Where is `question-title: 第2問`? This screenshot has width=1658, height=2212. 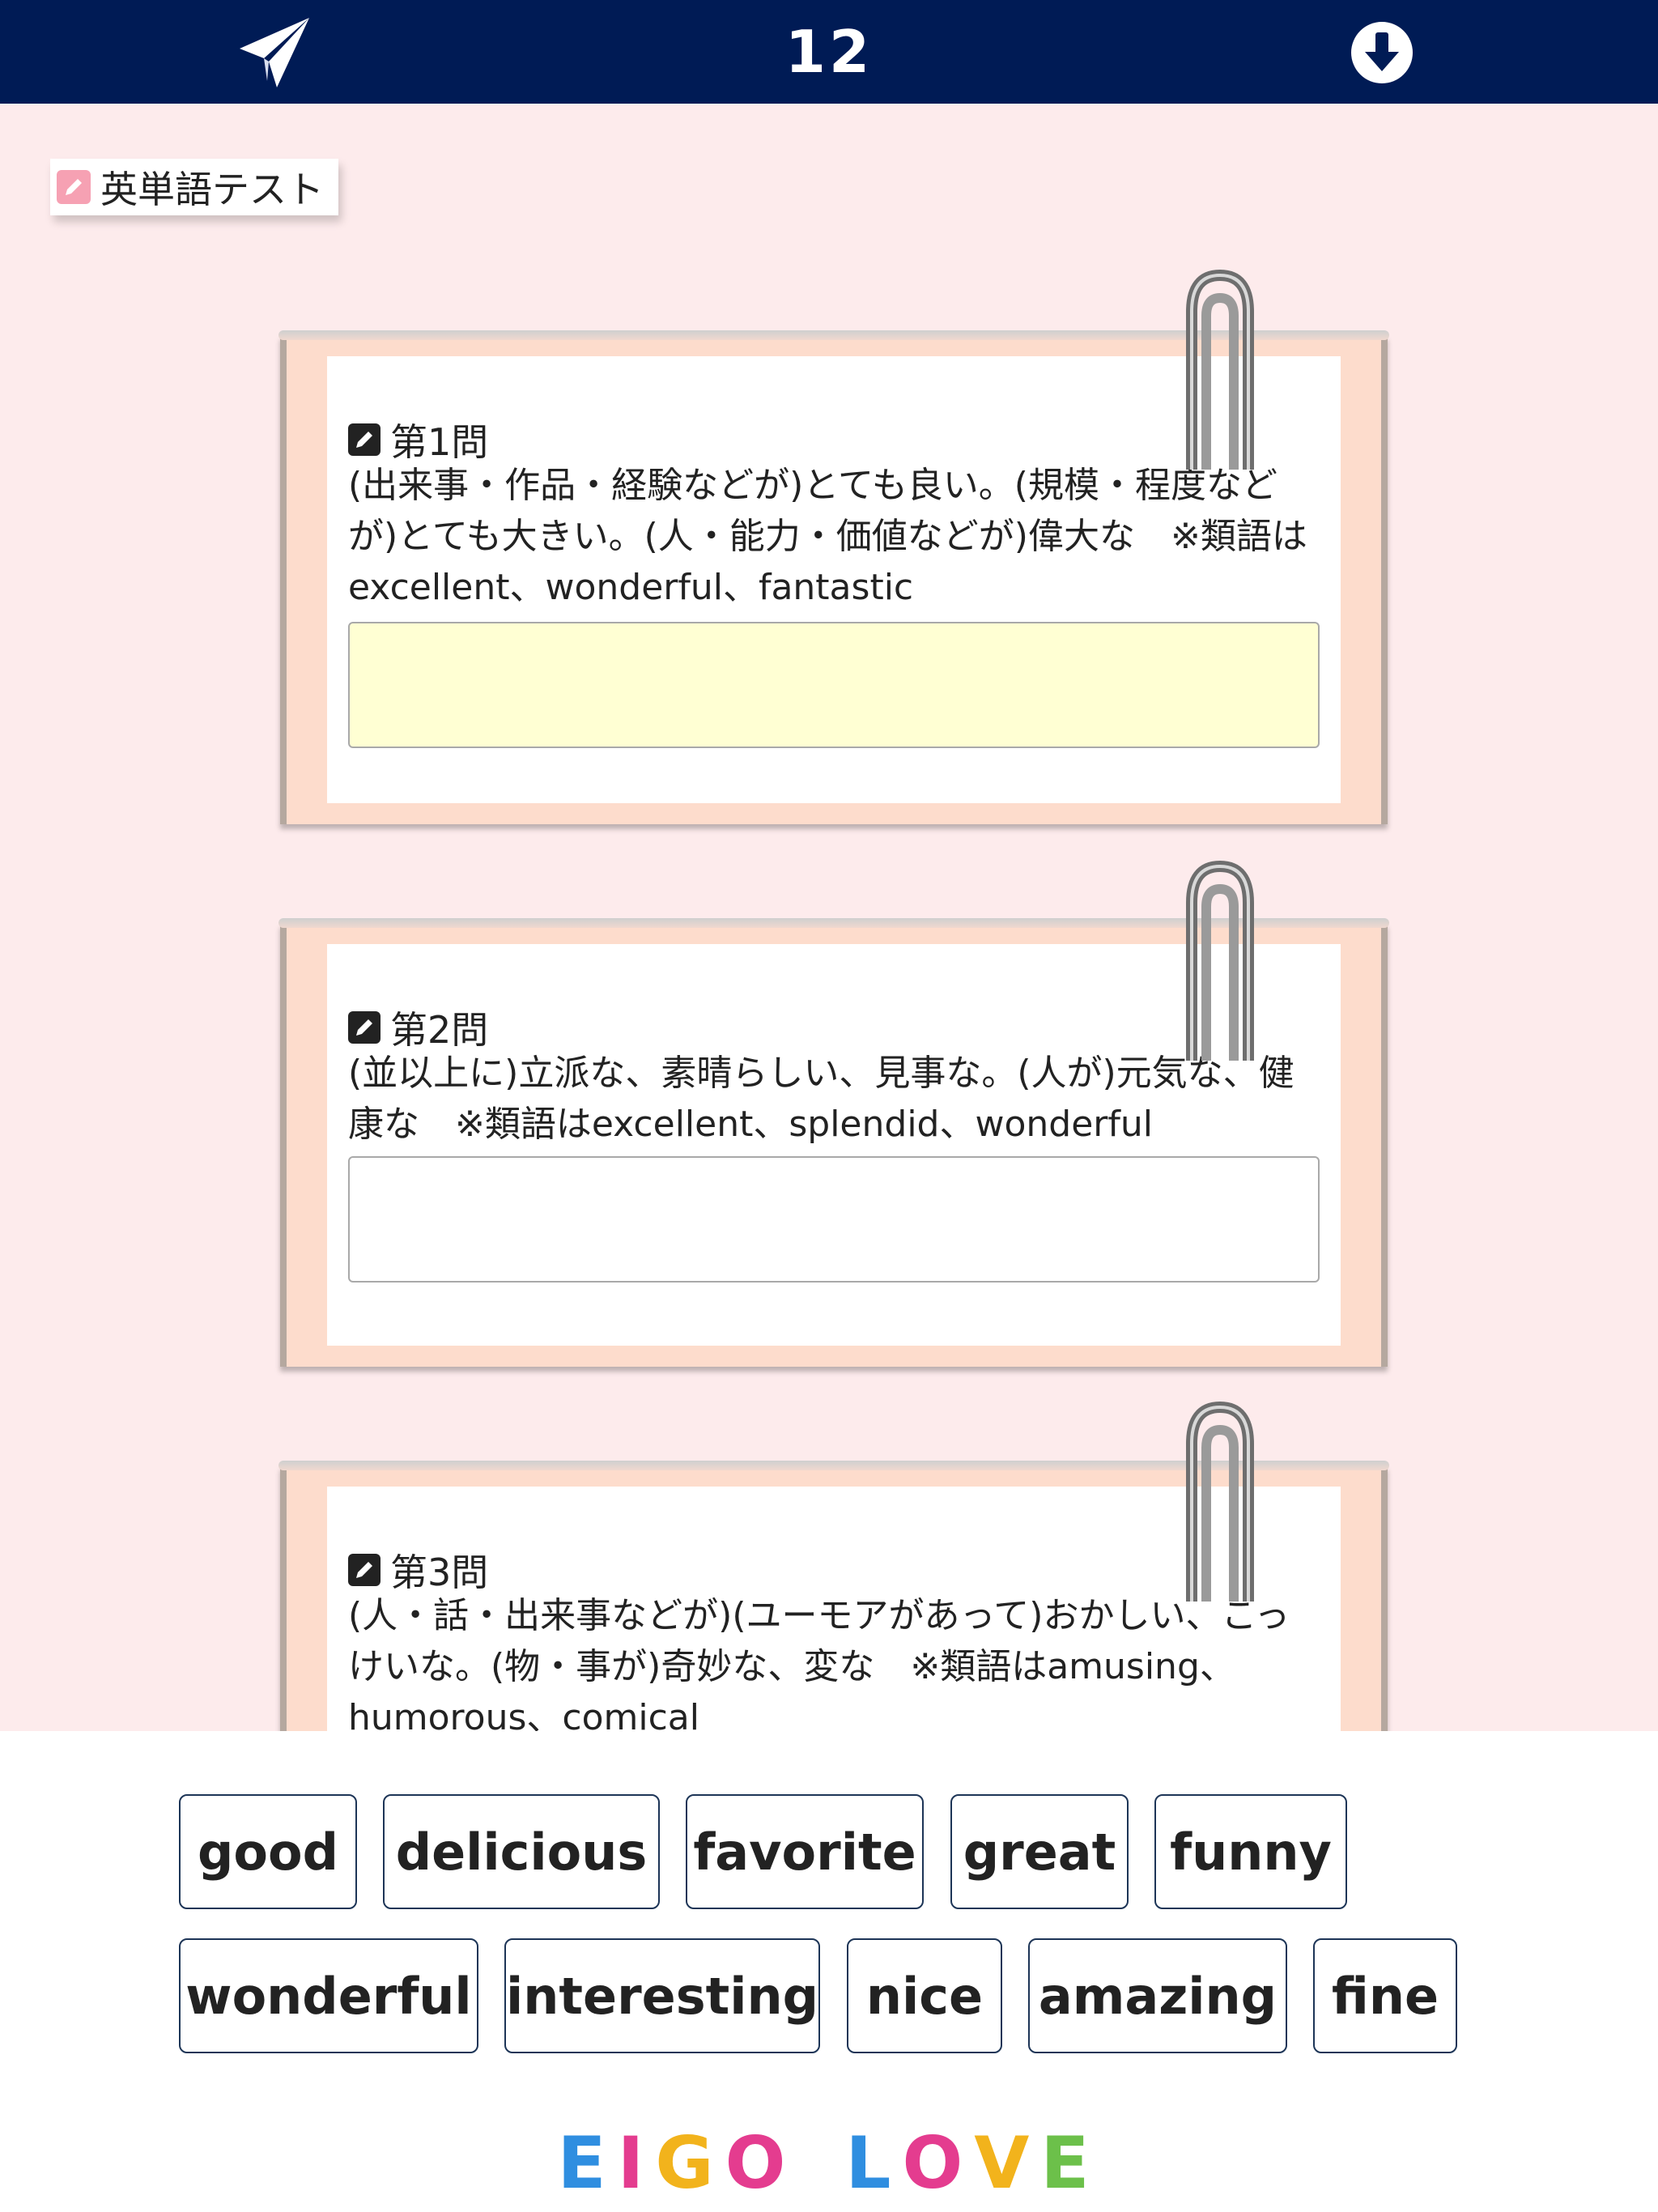 question-title: 第2問 is located at coordinates (439, 1030).